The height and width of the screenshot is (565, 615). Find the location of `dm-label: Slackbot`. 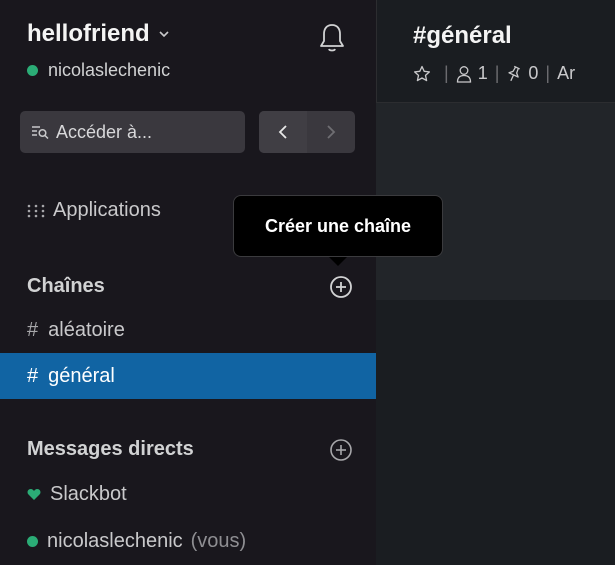

dm-label: Slackbot is located at coordinates (88, 494).